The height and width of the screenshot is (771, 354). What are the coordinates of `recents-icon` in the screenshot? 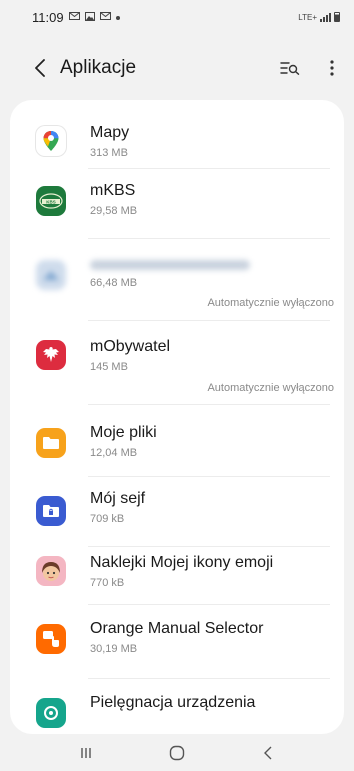 It's located at (85, 753).